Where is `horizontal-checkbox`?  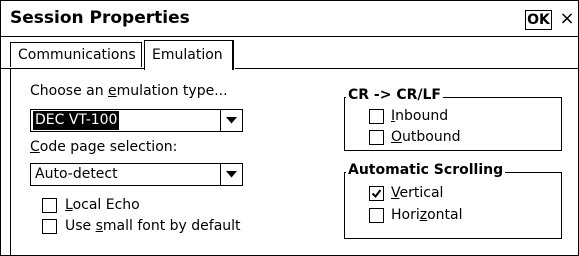 horizontal-checkbox is located at coordinates (376, 215).